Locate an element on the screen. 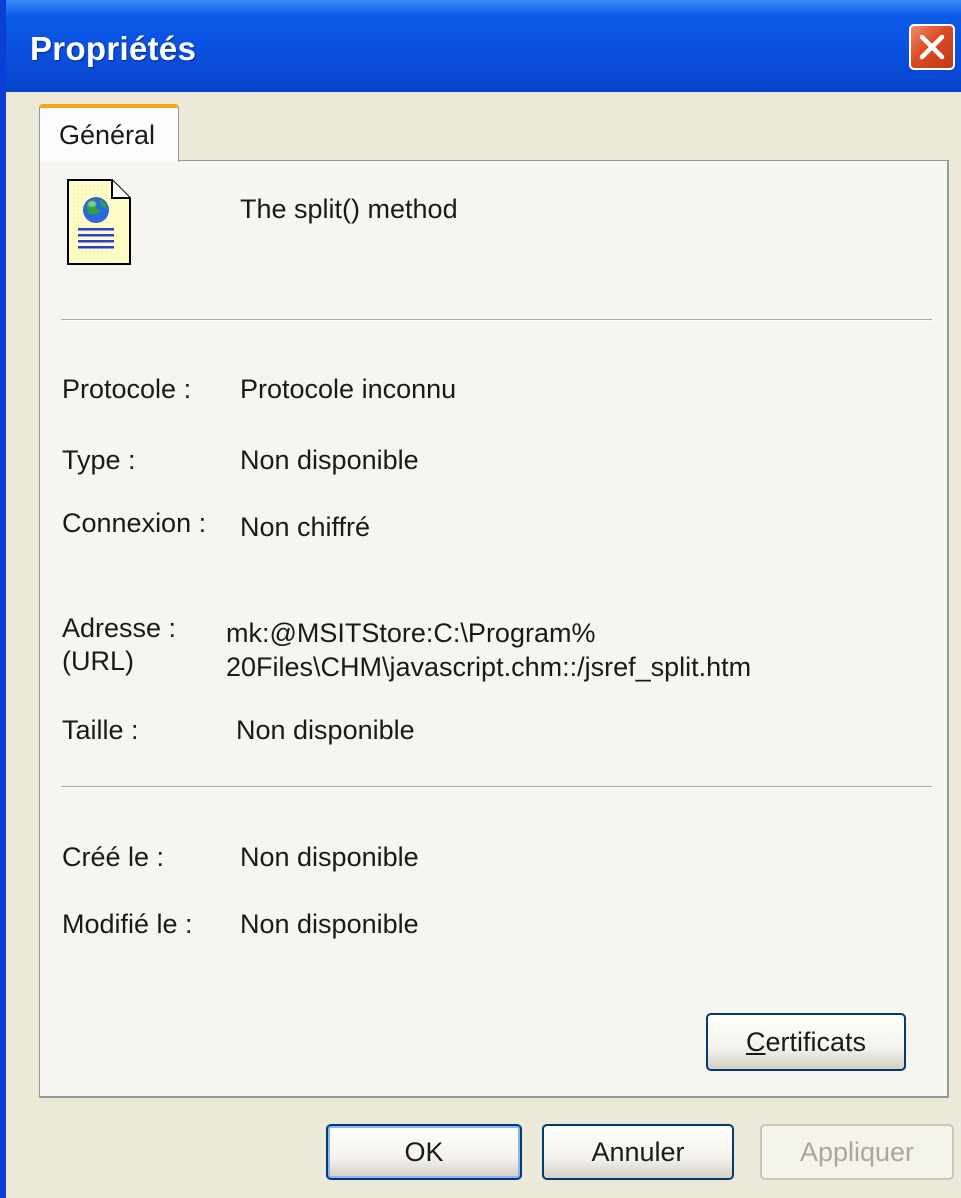 This screenshot has height=1198, width=961. connection-label: Connexion : is located at coordinates (134, 523).